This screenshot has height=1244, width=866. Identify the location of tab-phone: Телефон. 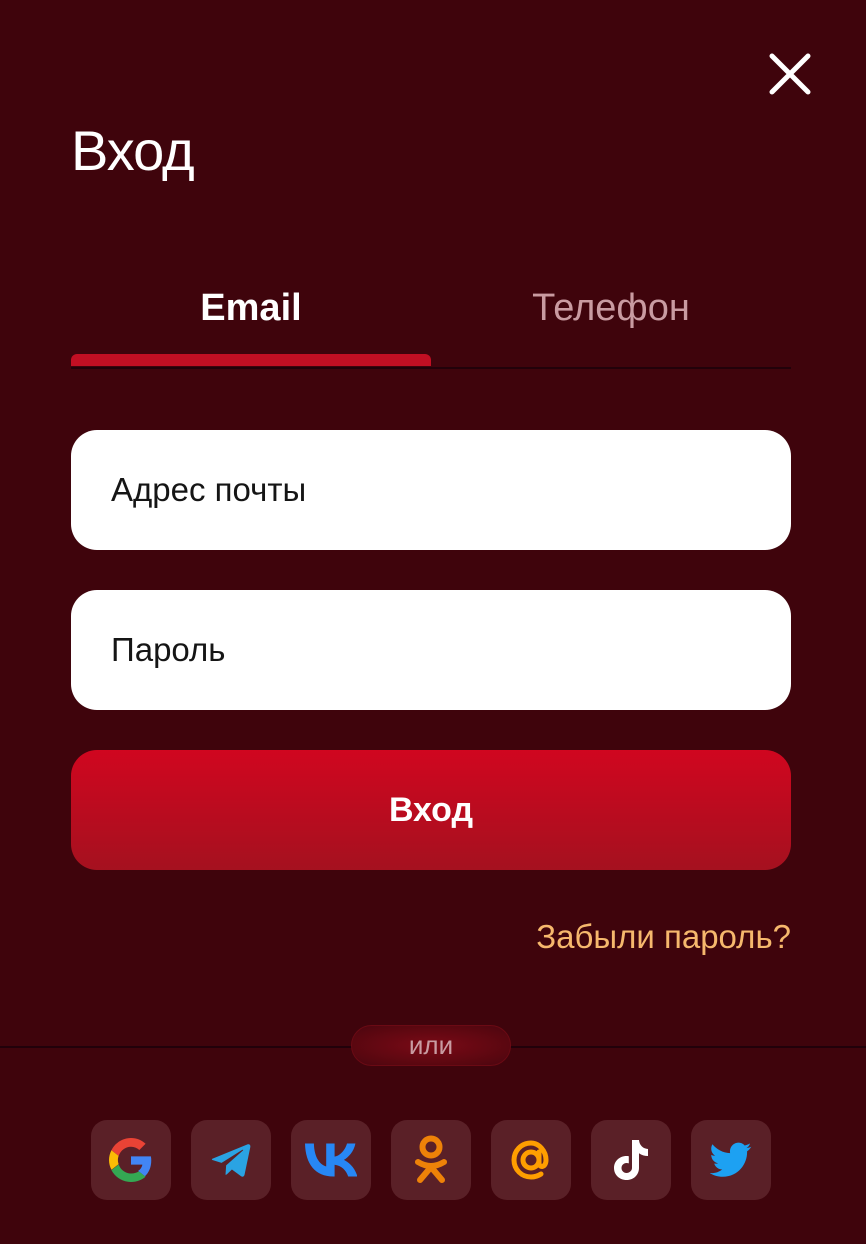
(611, 322).